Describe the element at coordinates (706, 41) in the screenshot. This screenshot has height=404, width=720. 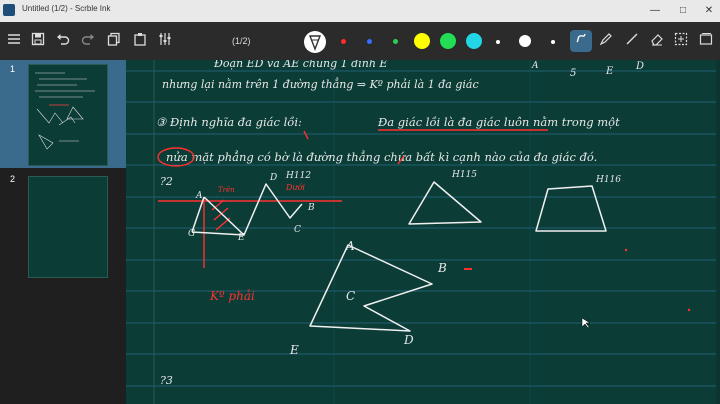
I see `more-icon` at that location.